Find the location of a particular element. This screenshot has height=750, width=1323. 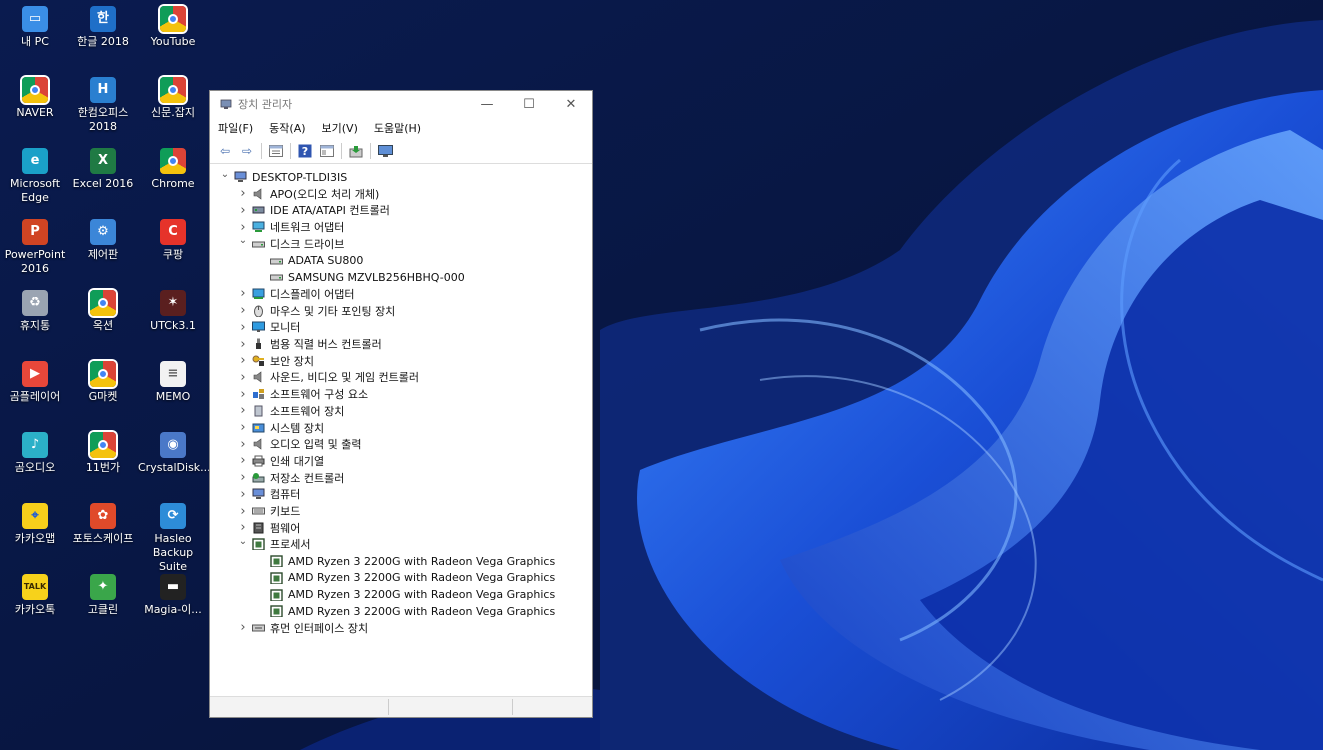

tree-node: › 보안 장치 is located at coordinates (275, 361).